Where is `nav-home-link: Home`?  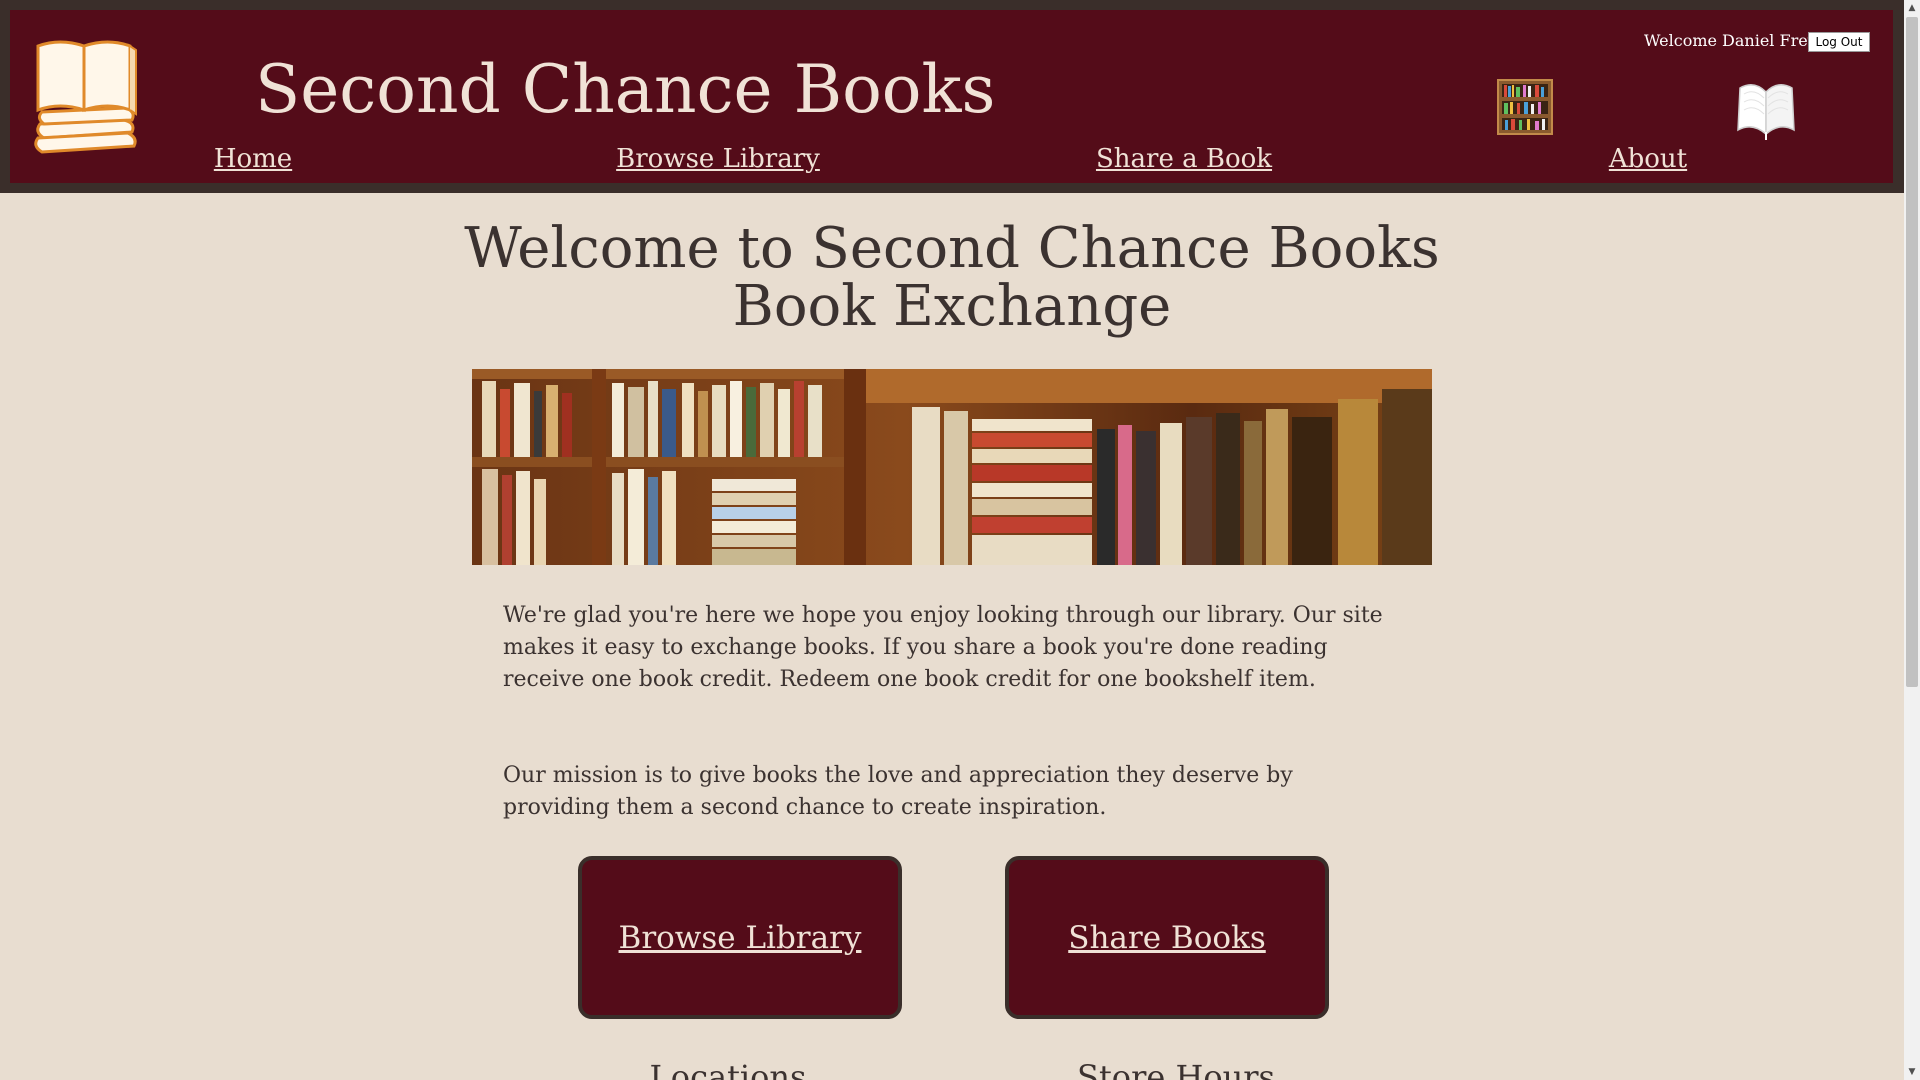 nav-home-link: Home is located at coordinates (253, 159).